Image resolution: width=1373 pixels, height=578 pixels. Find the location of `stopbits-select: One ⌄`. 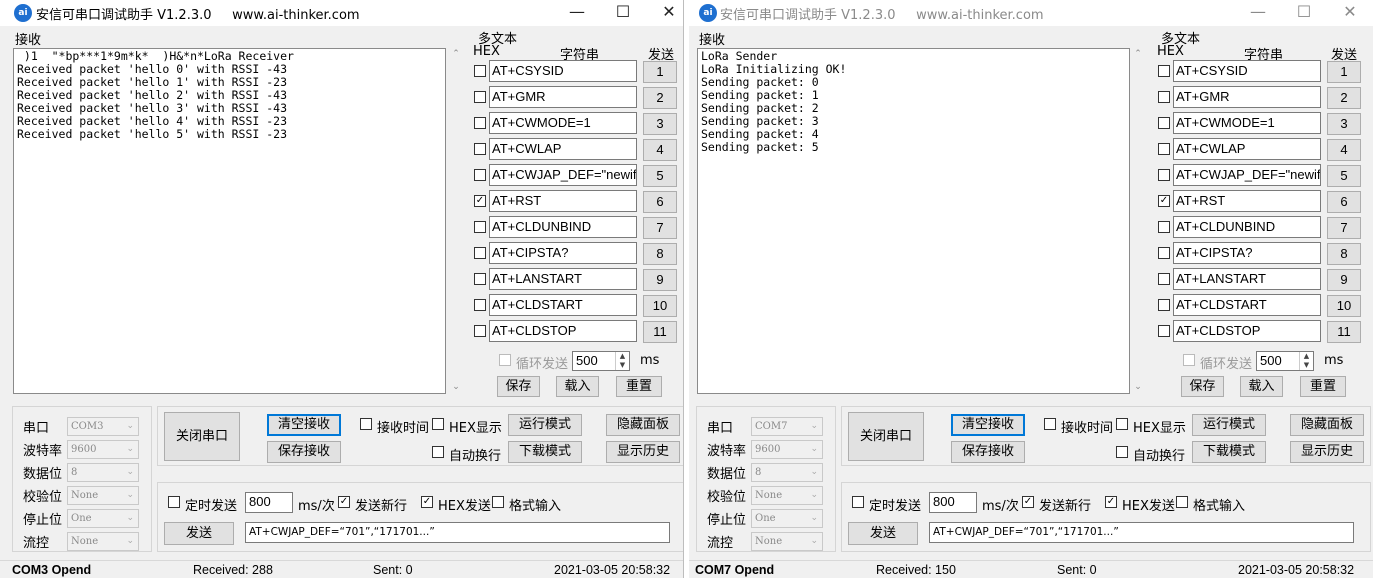

stopbits-select: One ⌄ is located at coordinates (787, 518).